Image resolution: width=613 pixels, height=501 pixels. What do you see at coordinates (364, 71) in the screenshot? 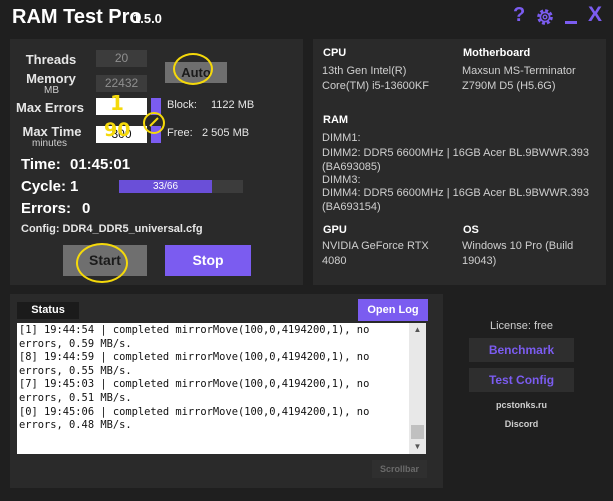
I see `cpu-value-1: 13th Gen Intel(R)` at bounding box center [364, 71].